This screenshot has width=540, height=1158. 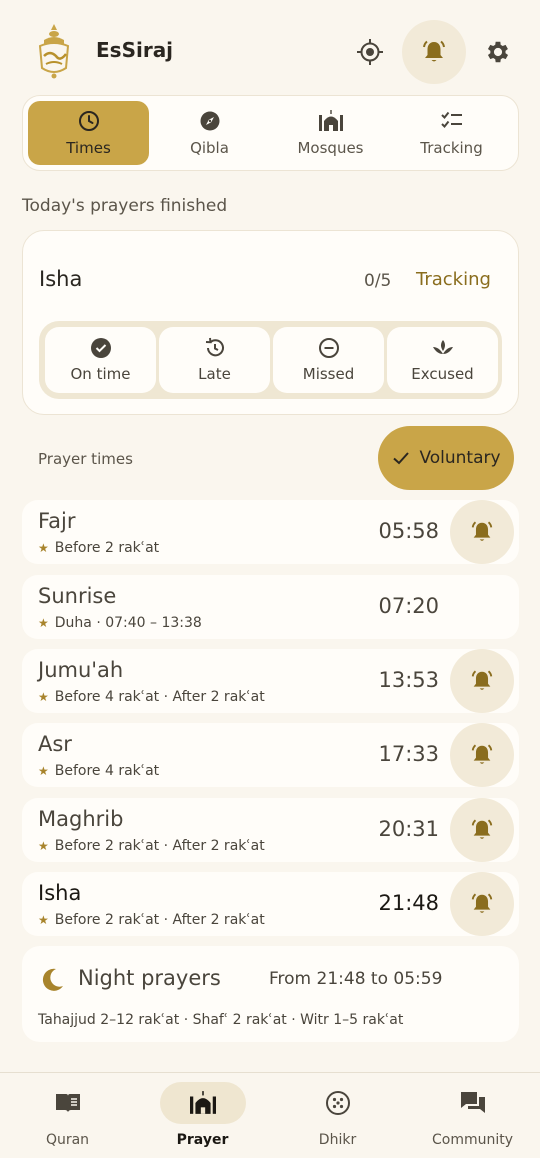 I want to click on history-icon, so click(x=214, y=347).